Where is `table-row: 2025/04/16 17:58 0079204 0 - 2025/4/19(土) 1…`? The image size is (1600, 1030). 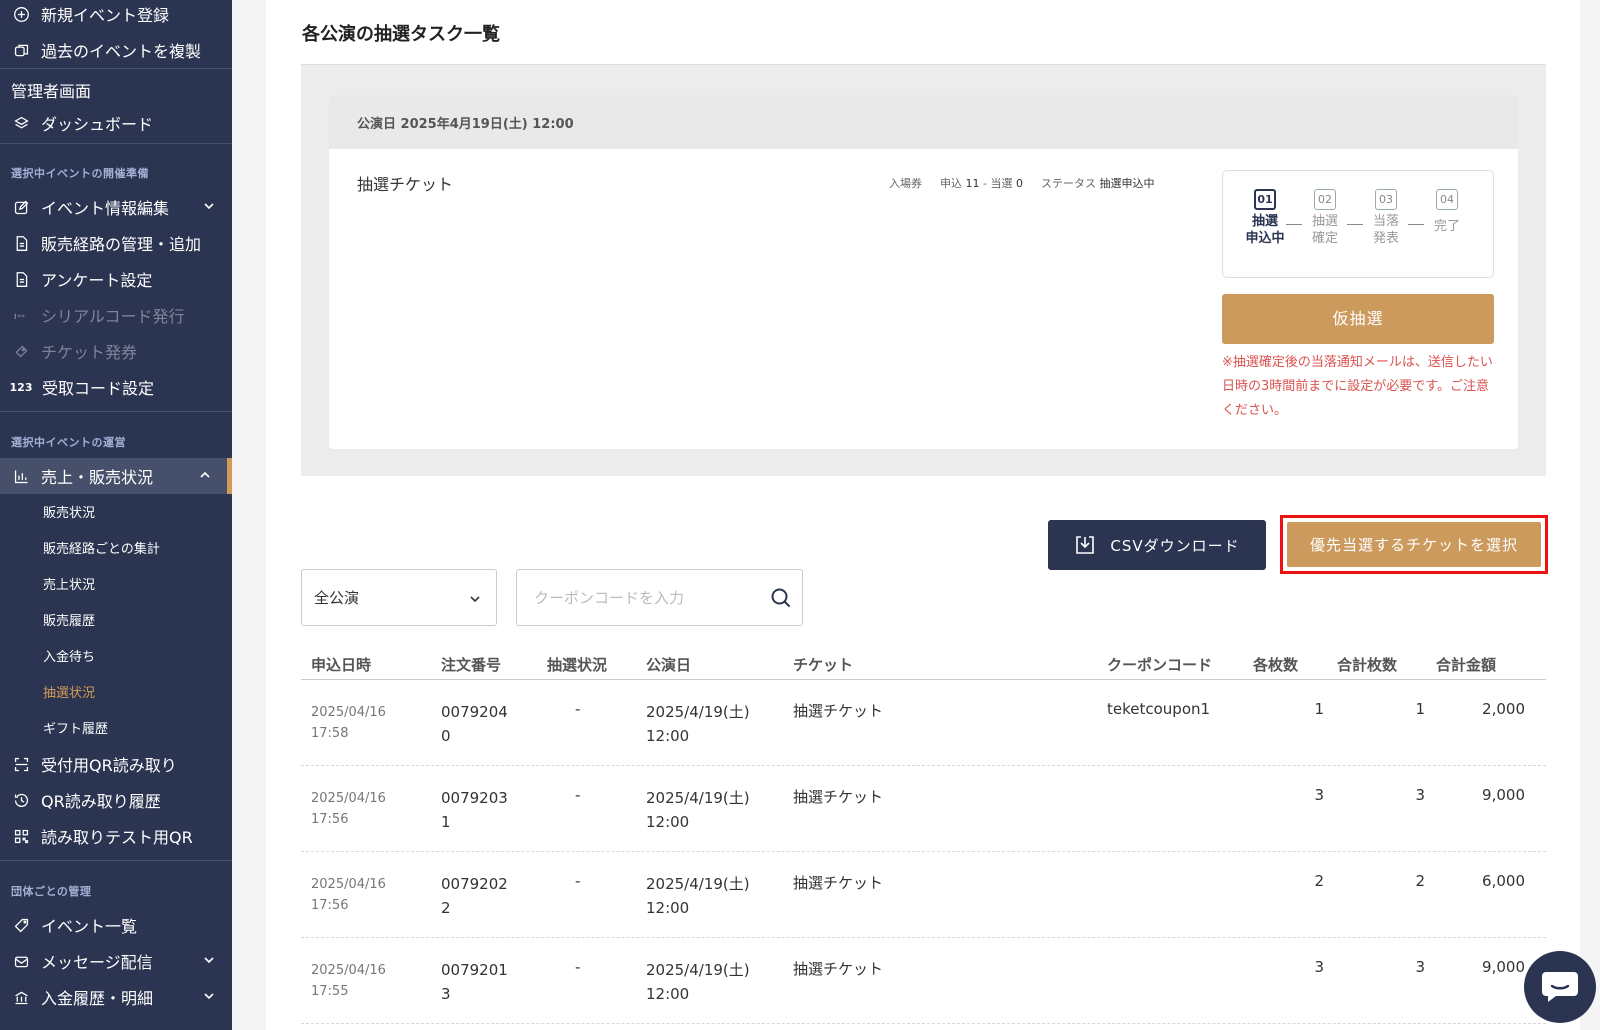 table-row: 2025/04/16 17:58 0079204 0 - 2025/4/19(土) 1… is located at coordinates (923, 723).